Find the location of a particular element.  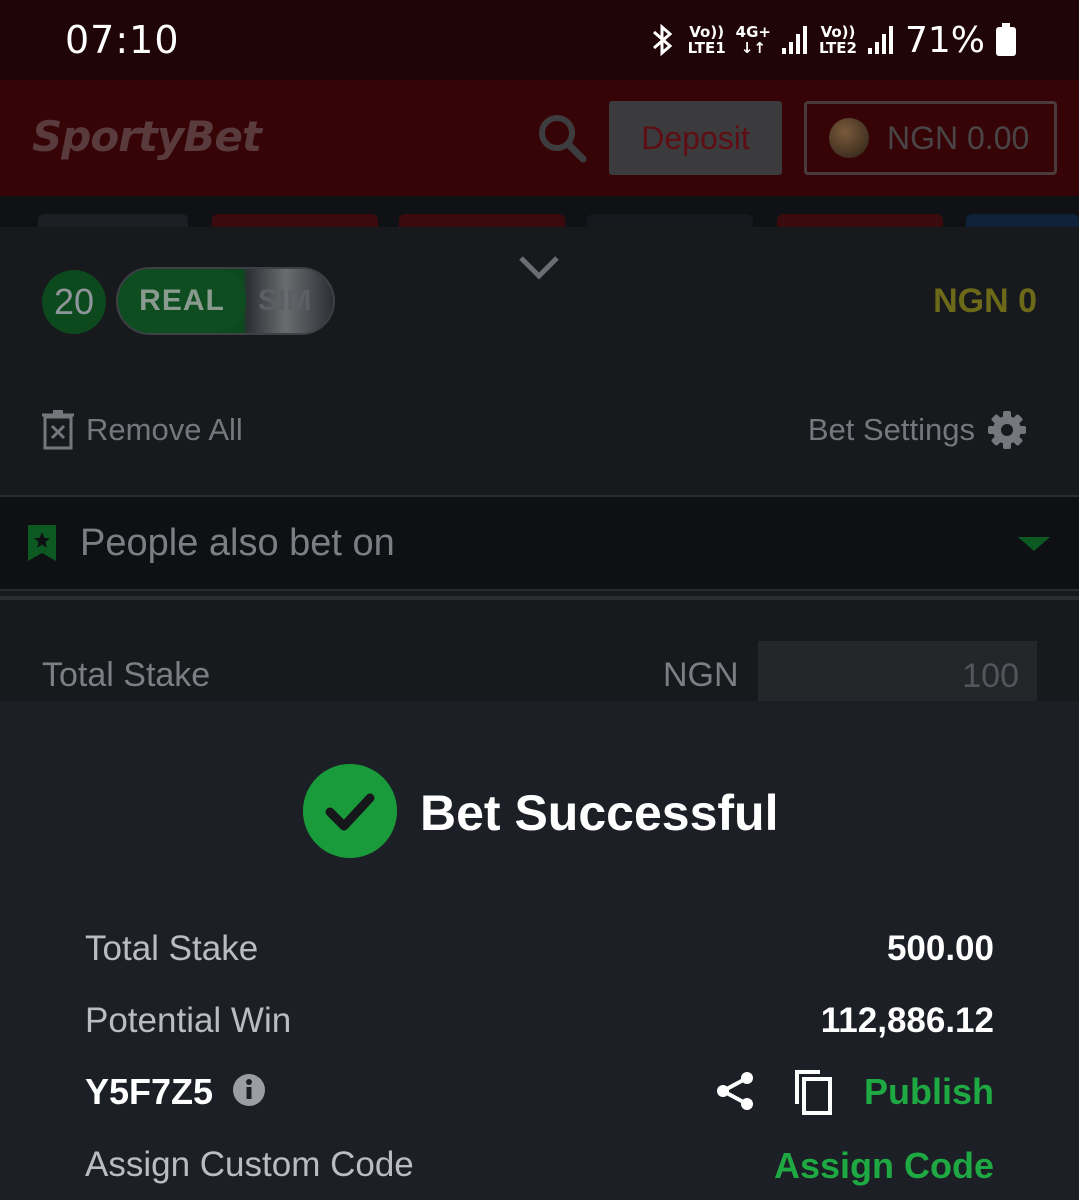

info-icon is located at coordinates (249, 1090).